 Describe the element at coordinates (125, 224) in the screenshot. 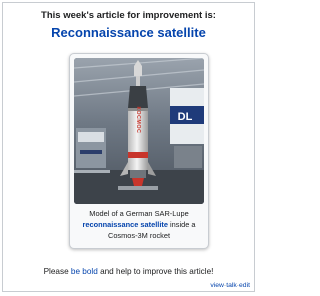

I see `caption-link-reconnaissance-satellite: reconnaissance satellite` at that location.